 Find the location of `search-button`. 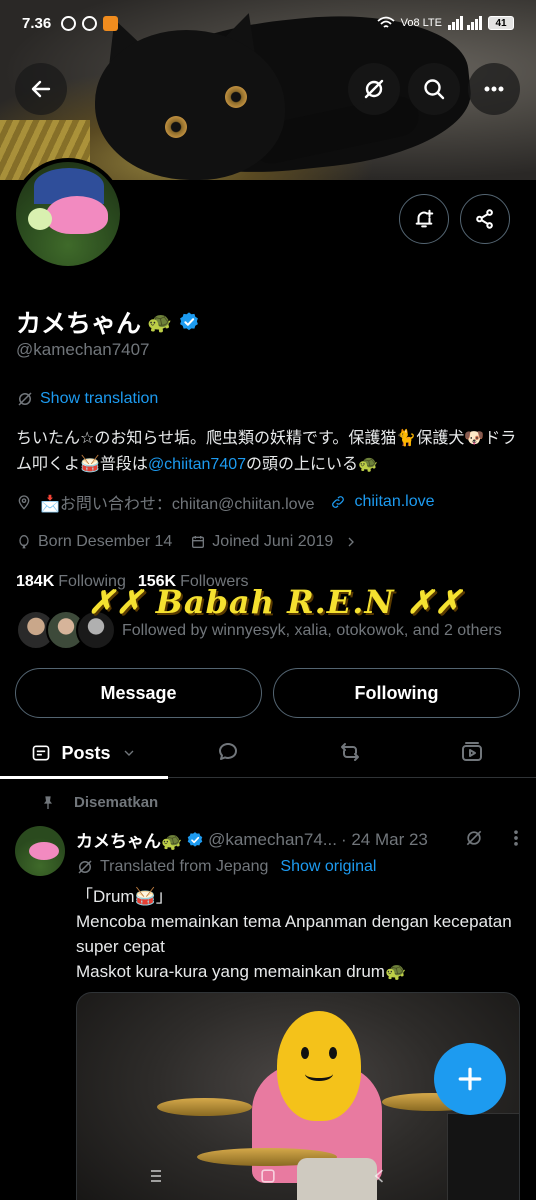

search-button is located at coordinates (434, 89).